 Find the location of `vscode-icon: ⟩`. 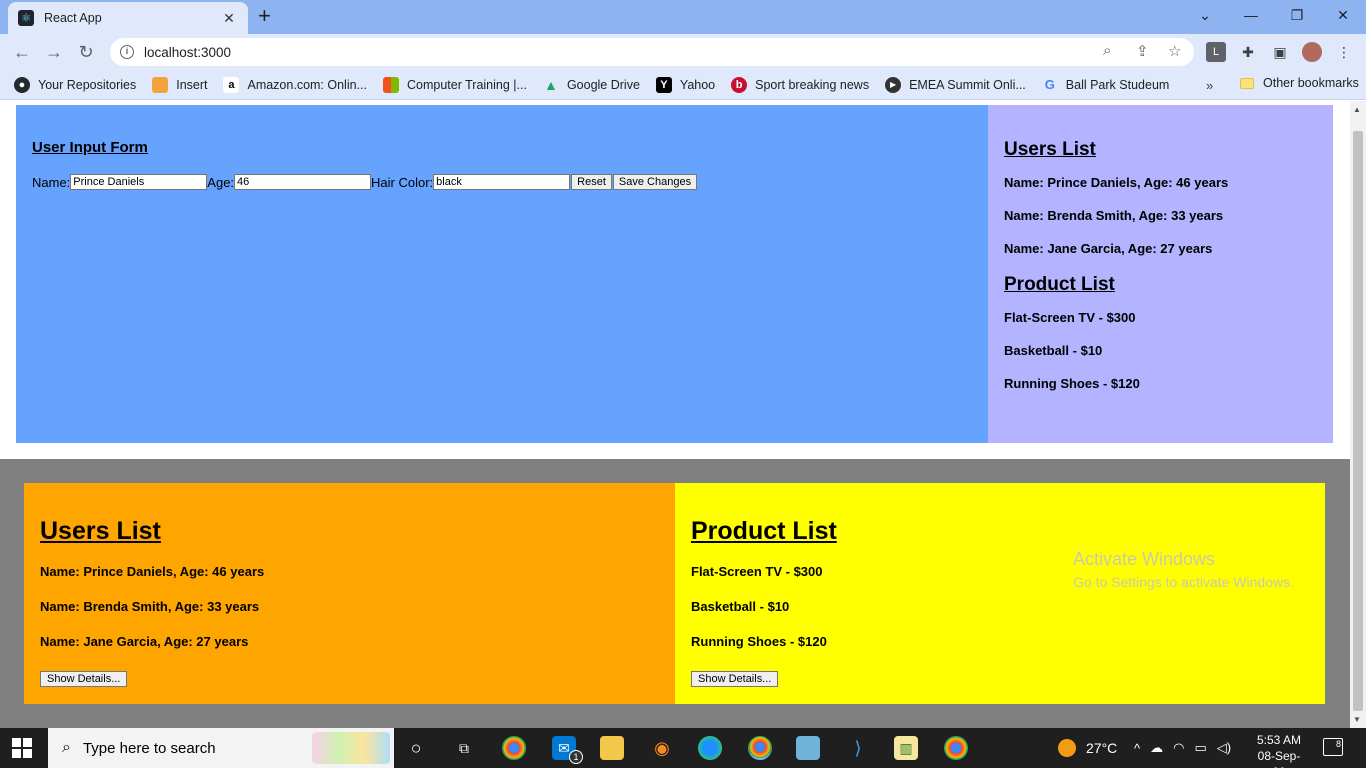

vscode-icon: ⟩ is located at coordinates (858, 748).